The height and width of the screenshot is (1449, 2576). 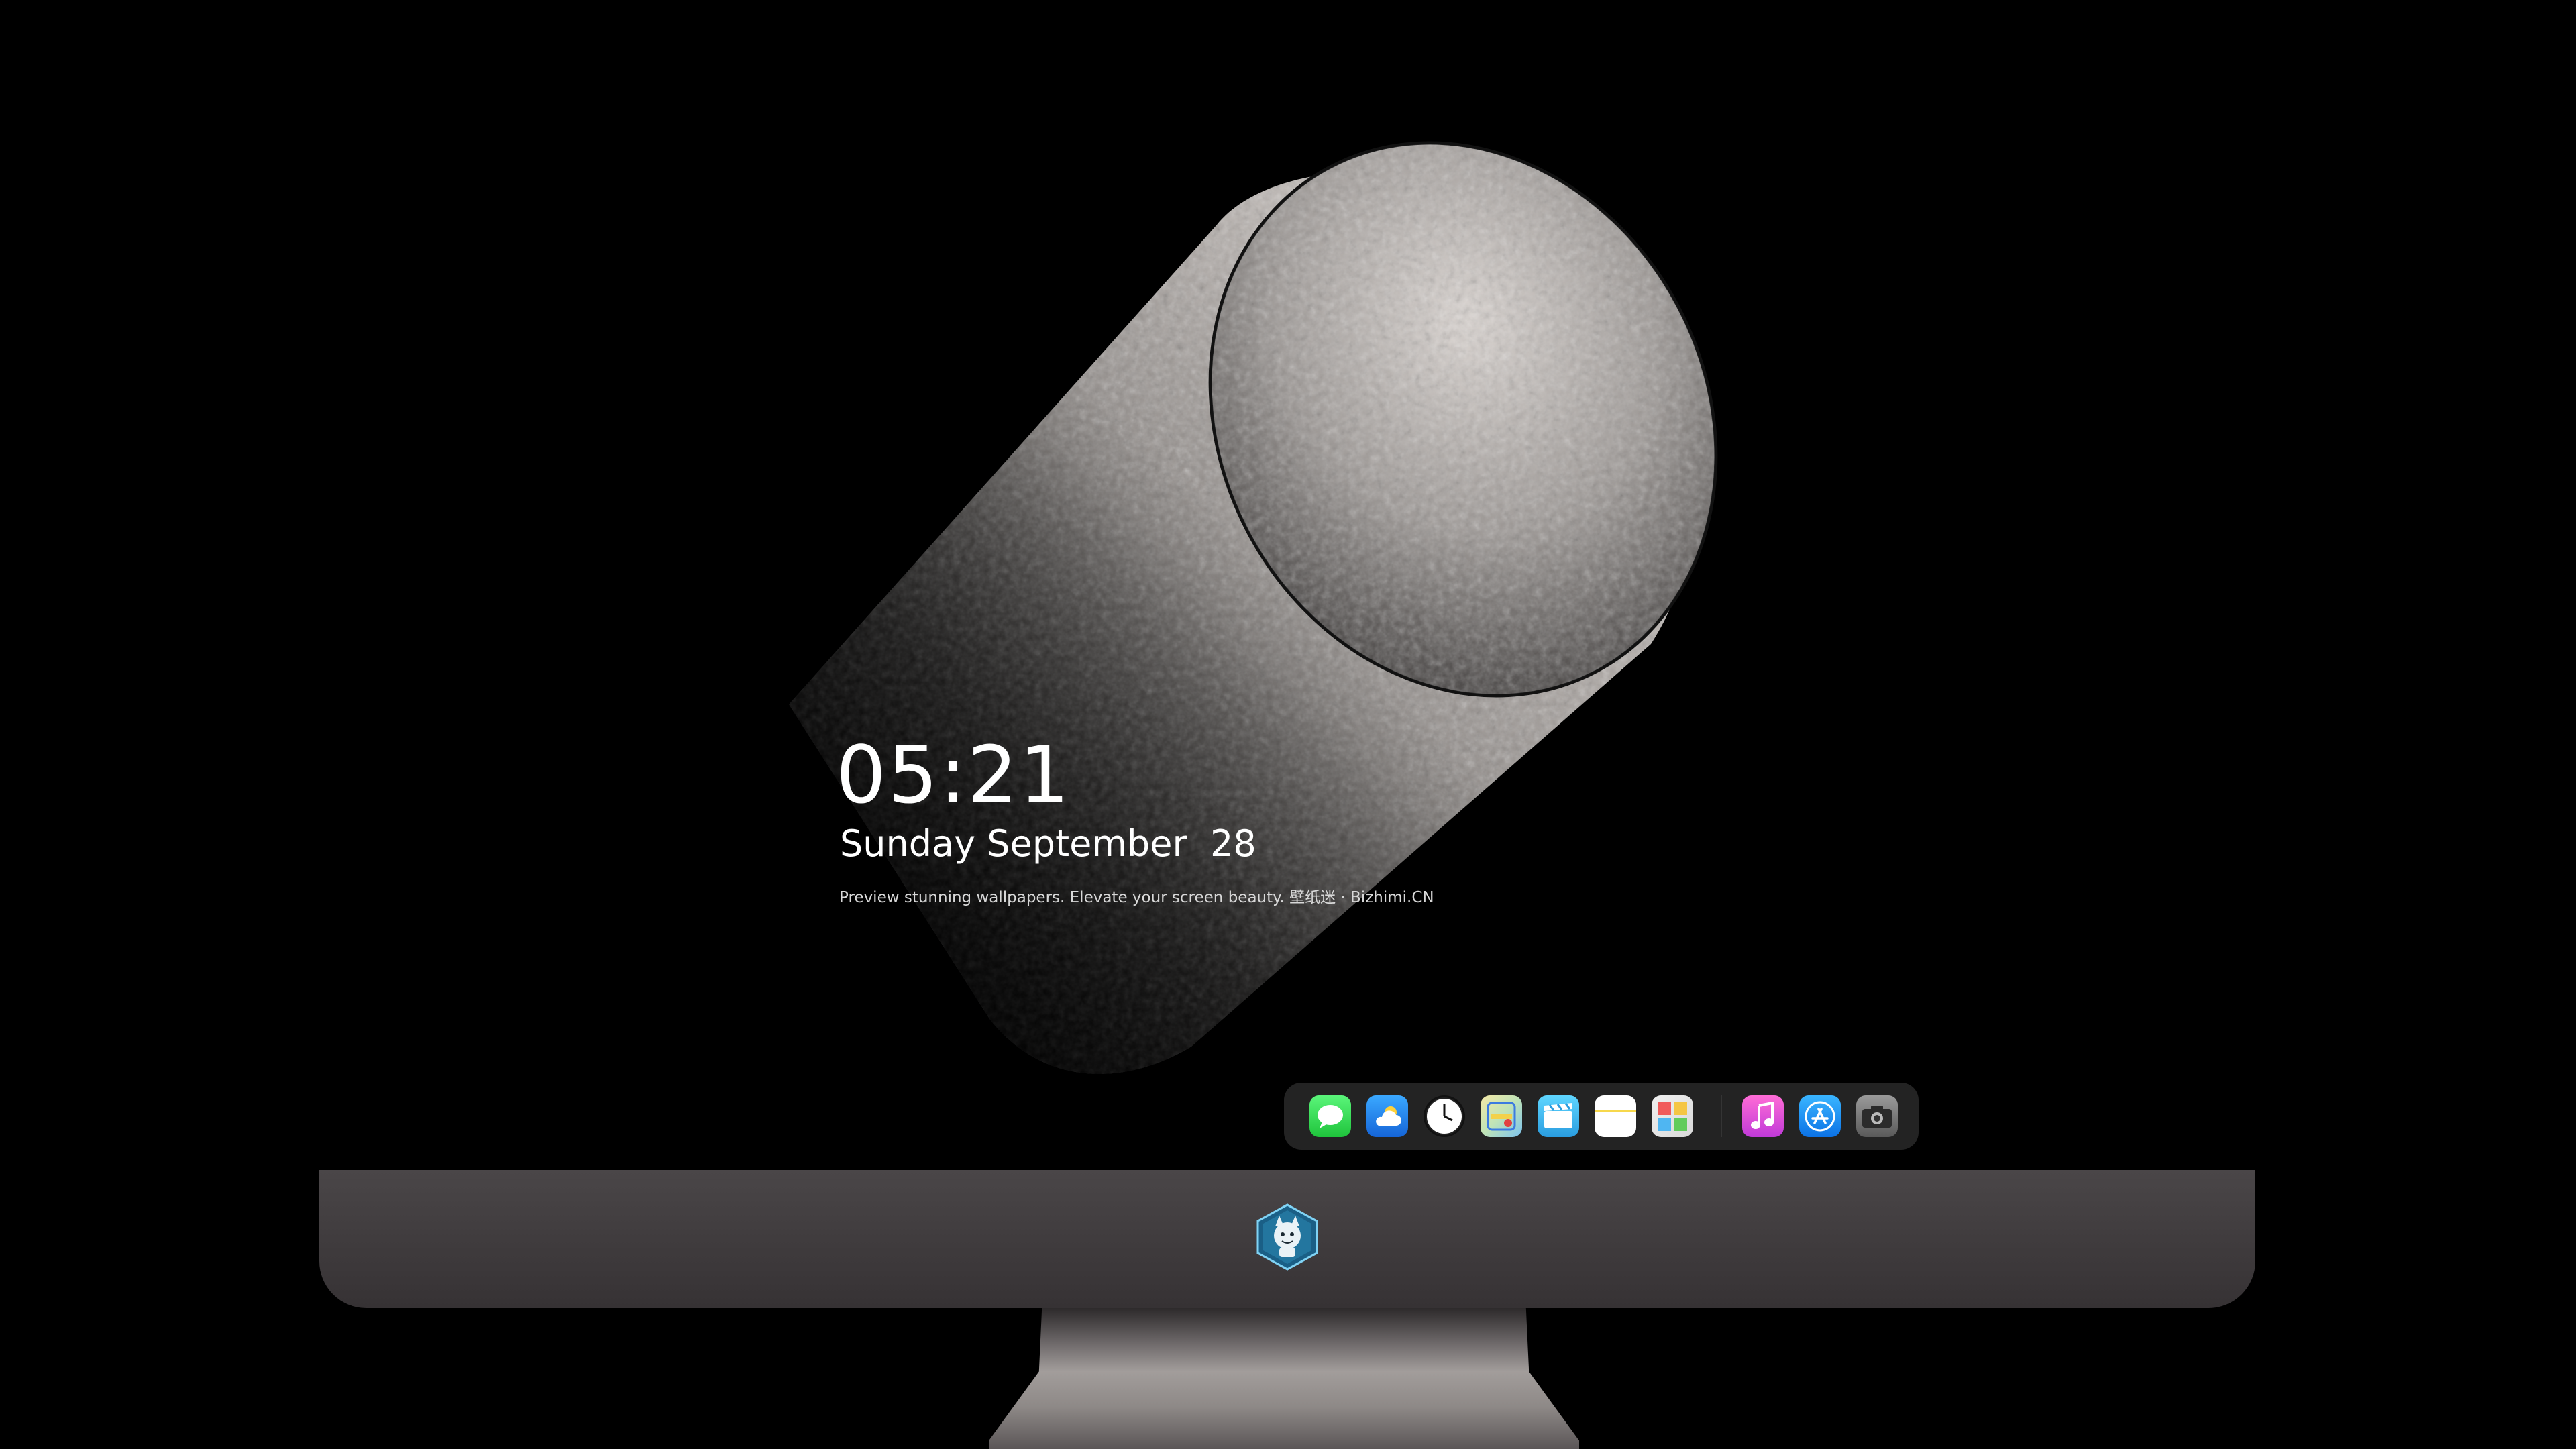 What do you see at coordinates (1672, 1116) in the screenshot?
I see `photos-icon` at bounding box center [1672, 1116].